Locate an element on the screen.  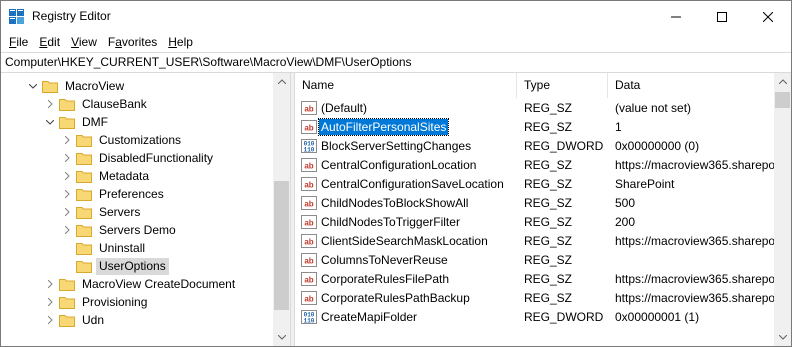
tree-item: UserOptions is located at coordinates (115, 266).